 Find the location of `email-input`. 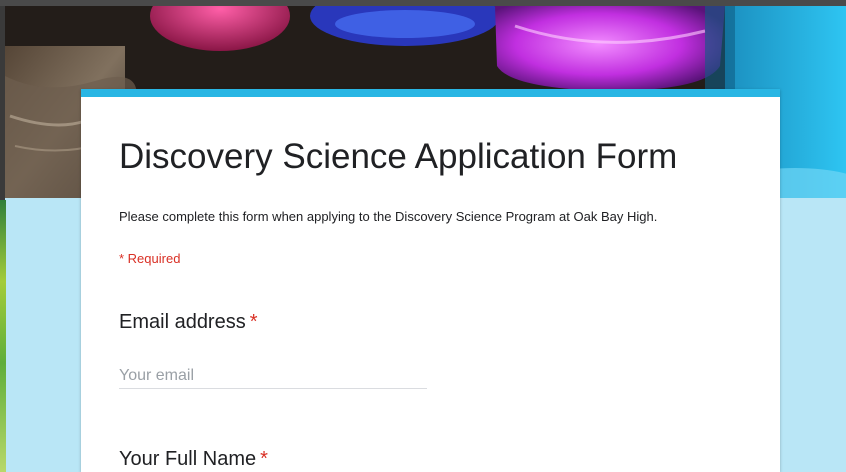

email-input is located at coordinates (273, 376).